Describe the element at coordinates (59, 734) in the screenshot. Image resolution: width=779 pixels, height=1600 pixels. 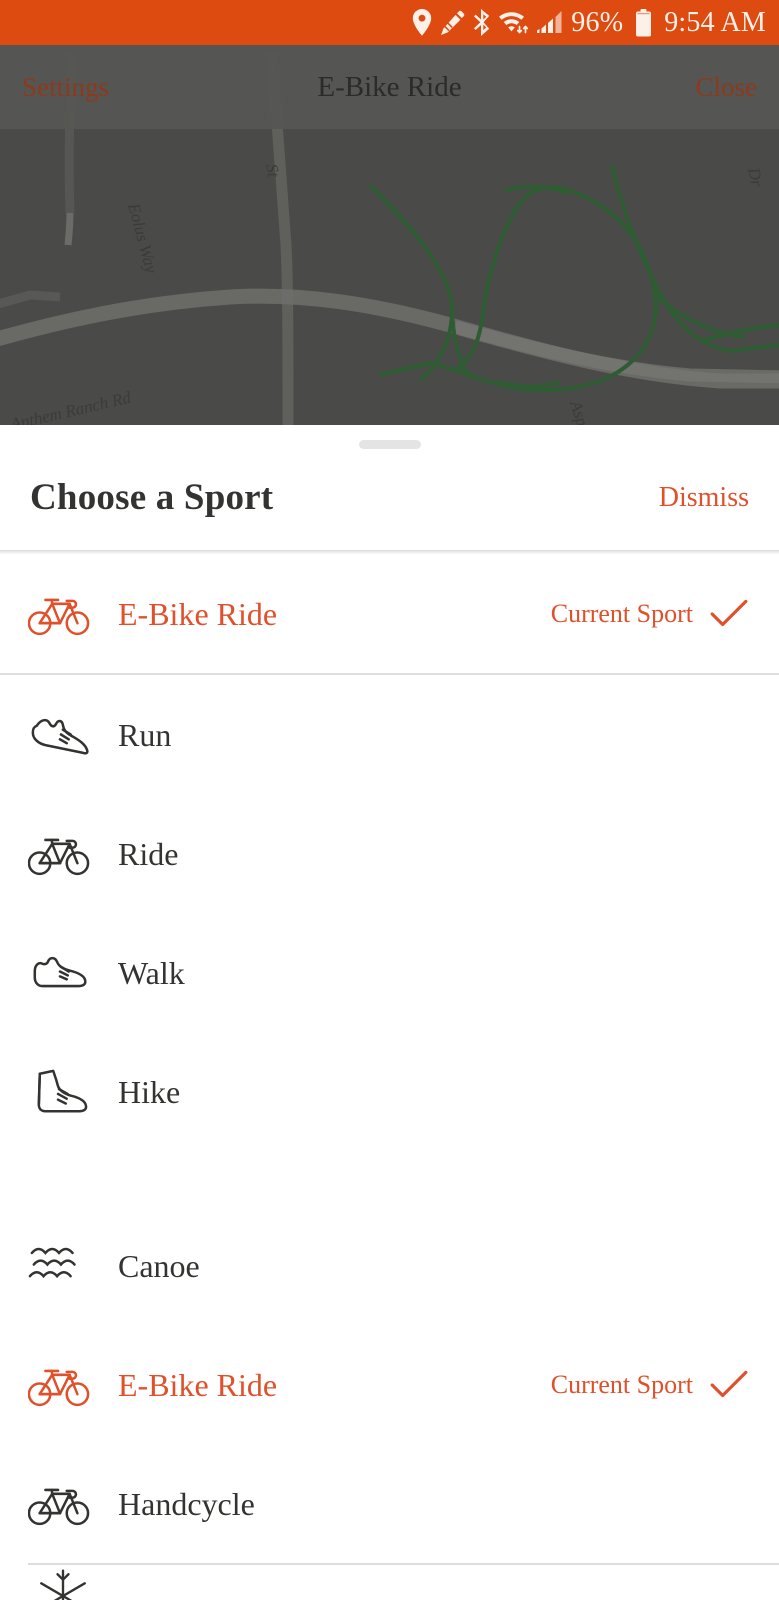
I see `running-shoe-icon` at that location.